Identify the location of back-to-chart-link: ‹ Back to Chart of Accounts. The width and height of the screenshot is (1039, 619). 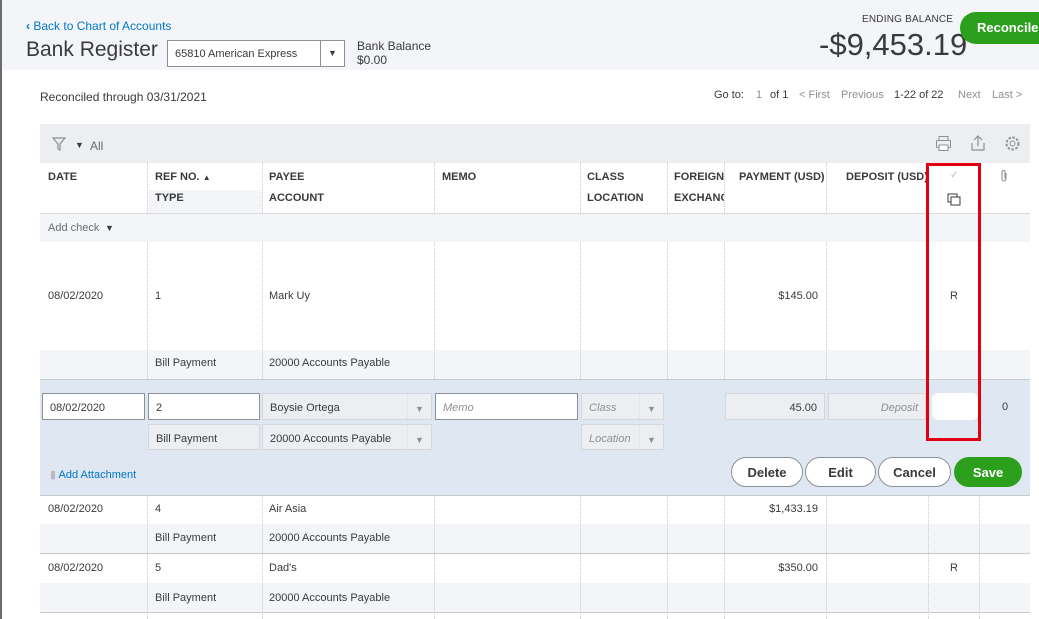
(98, 26).